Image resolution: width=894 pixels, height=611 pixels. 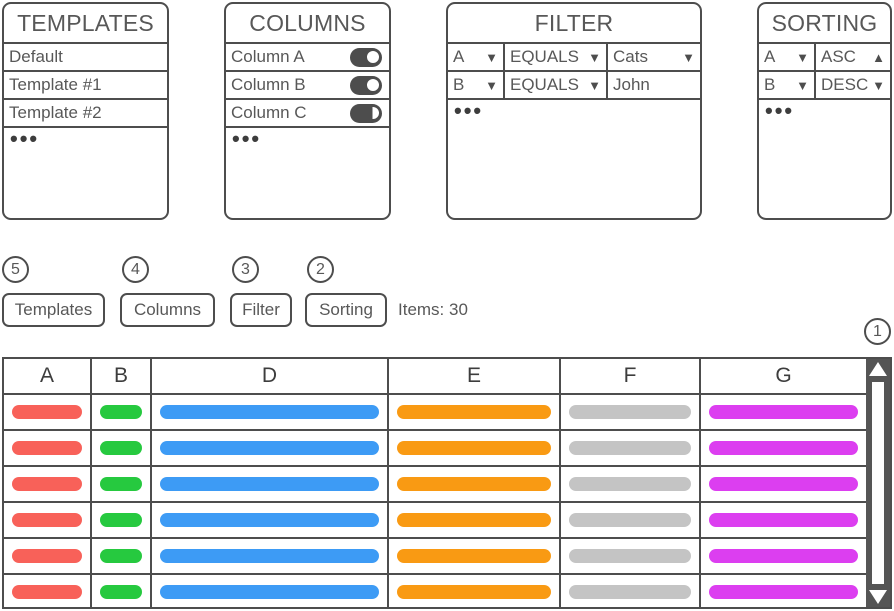 I want to click on column-header-b: B, so click(x=122, y=376).